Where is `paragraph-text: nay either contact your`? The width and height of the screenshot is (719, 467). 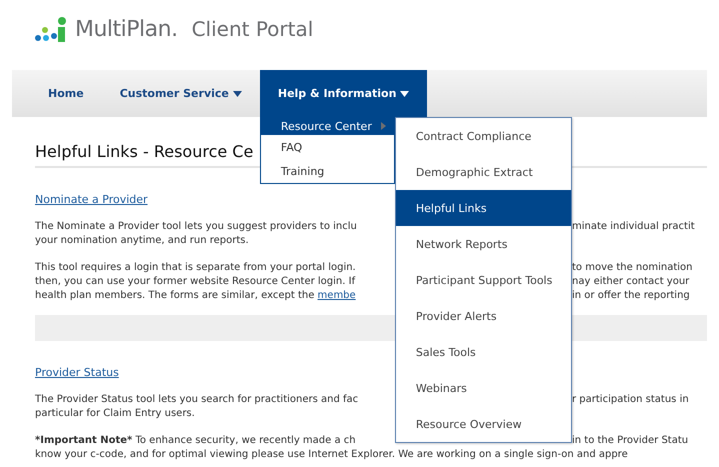
paragraph-text: nay either contact your is located at coordinates (631, 282).